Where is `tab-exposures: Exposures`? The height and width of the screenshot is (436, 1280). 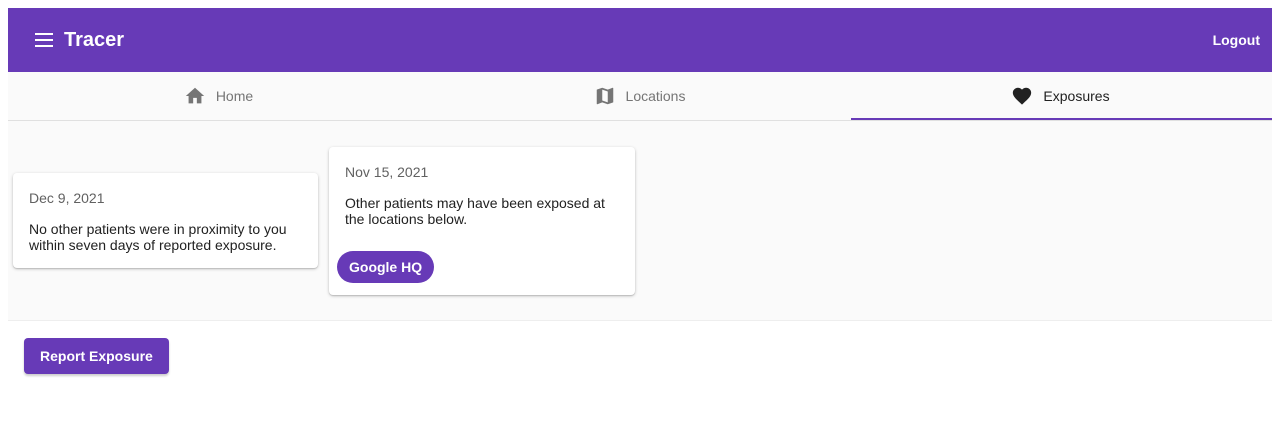 tab-exposures: Exposures is located at coordinates (1060, 96).